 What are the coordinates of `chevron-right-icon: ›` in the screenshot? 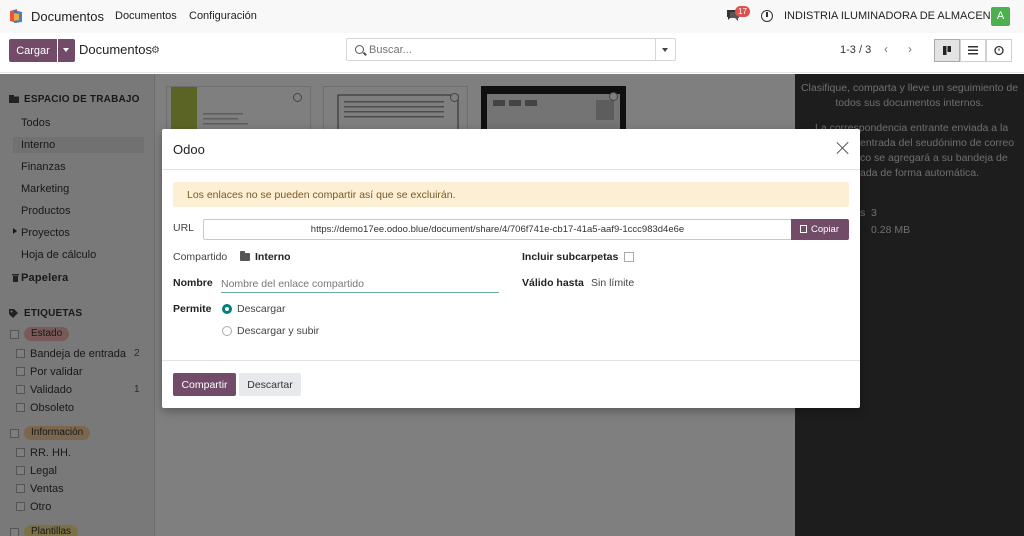 It's located at (910, 49).